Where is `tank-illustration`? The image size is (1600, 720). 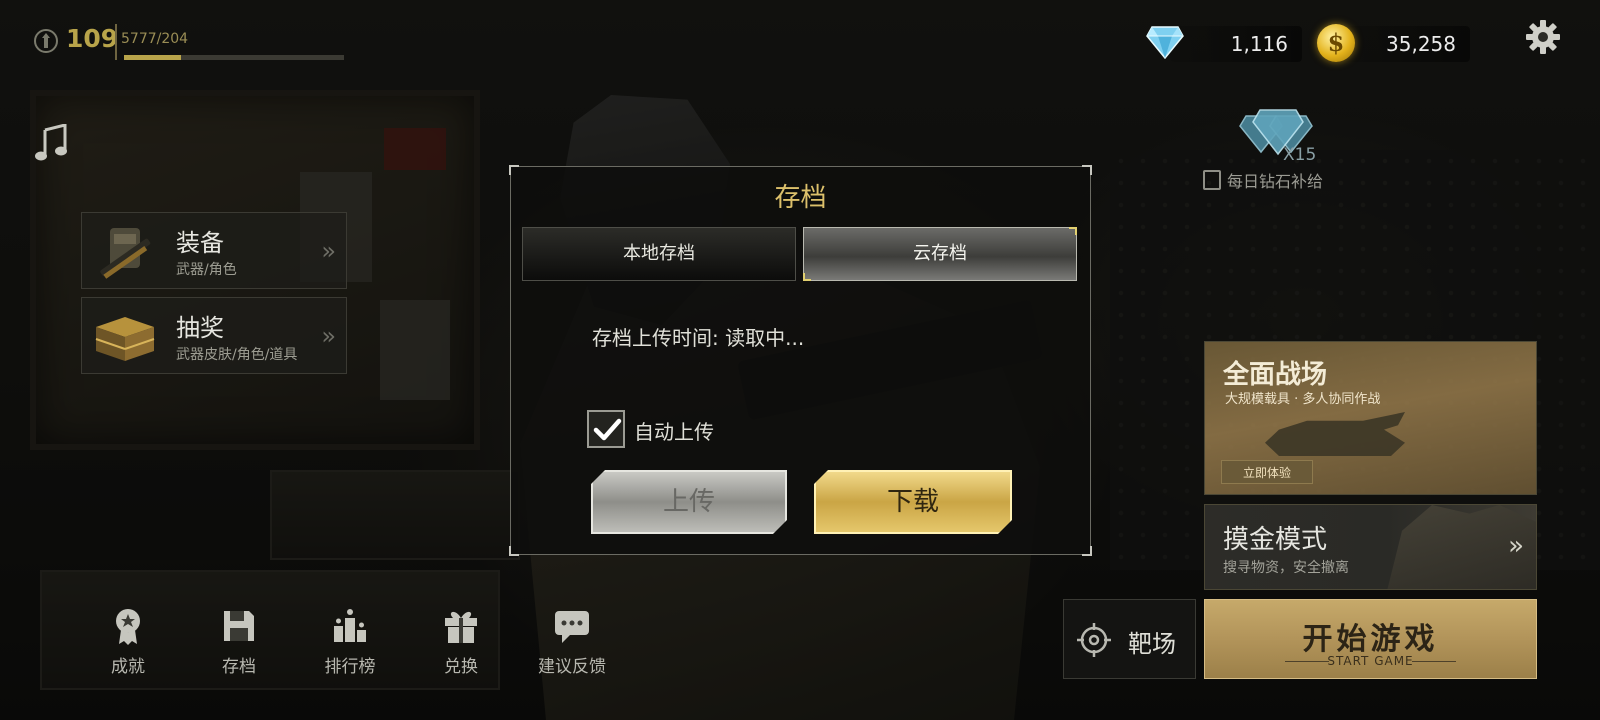
tank-illustration is located at coordinates (1335, 434).